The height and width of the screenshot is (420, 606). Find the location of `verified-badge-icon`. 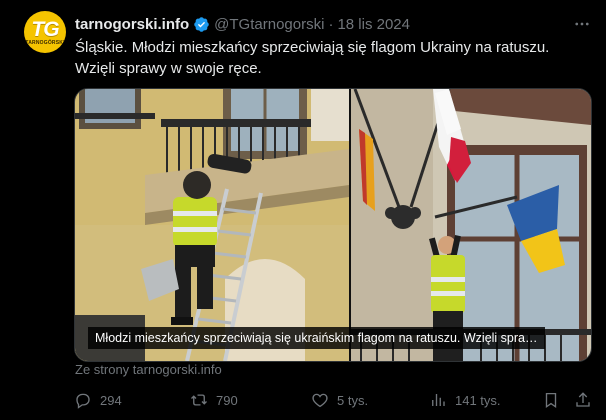

verified-badge-icon is located at coordinates (201, 24).